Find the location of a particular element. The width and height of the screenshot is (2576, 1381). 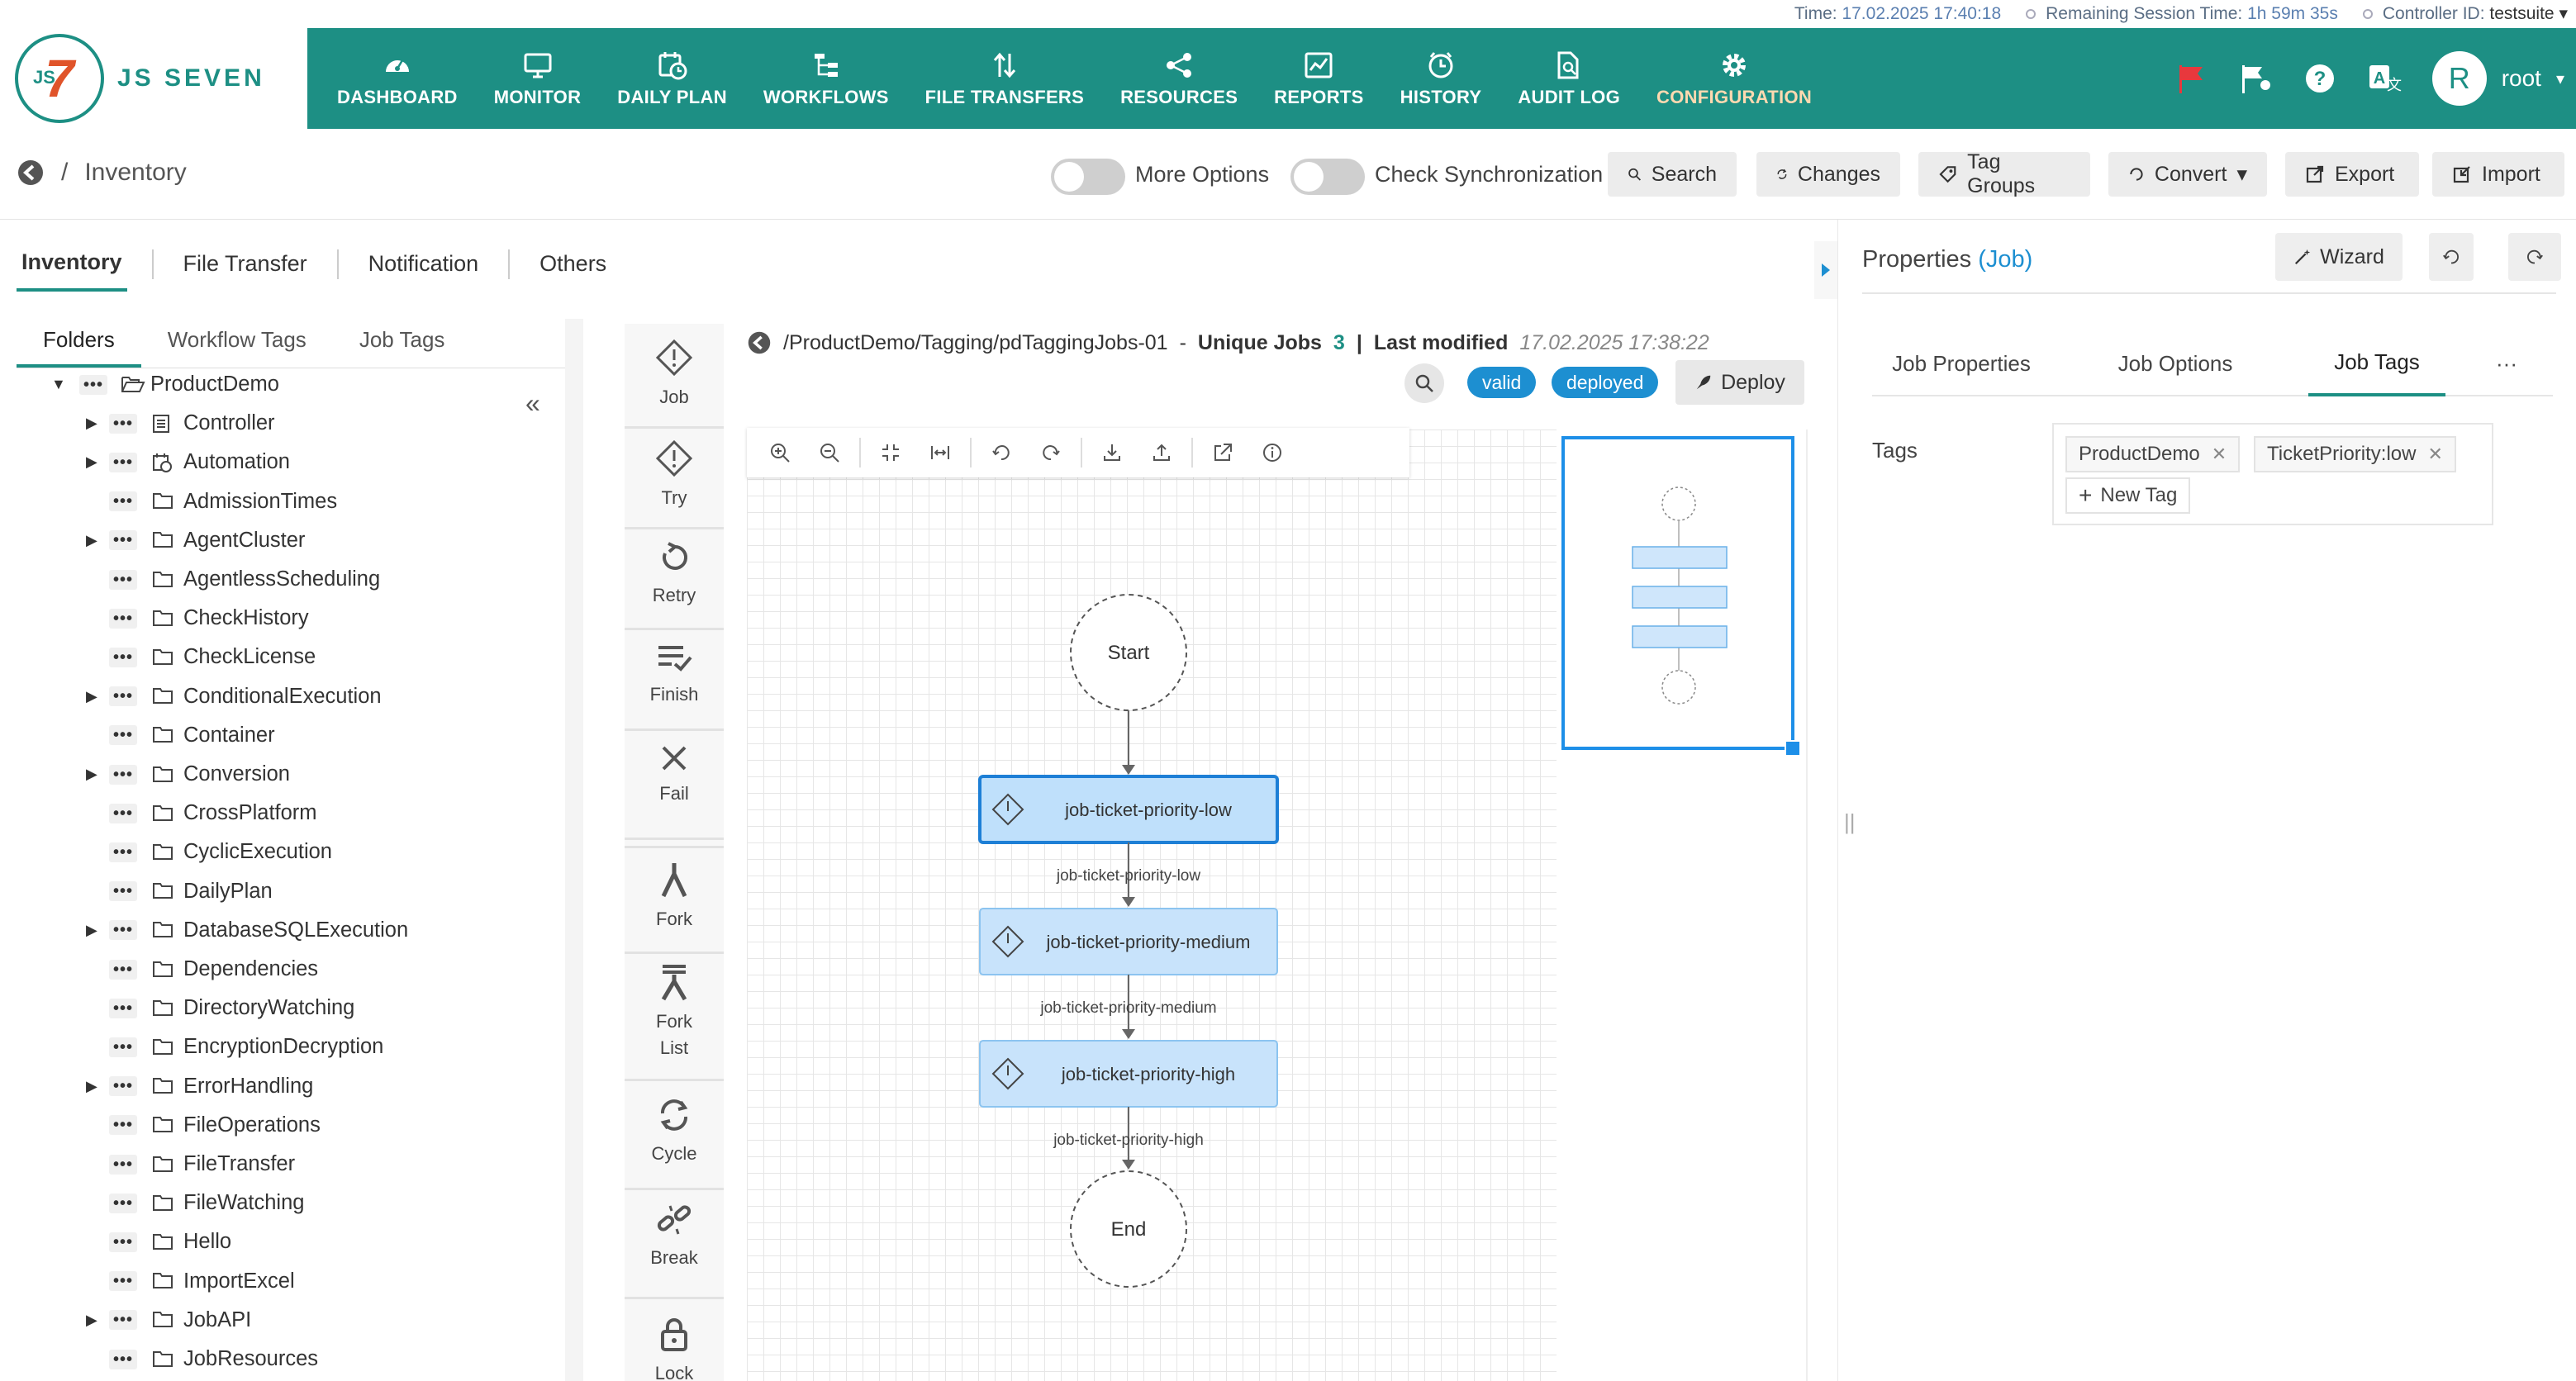

tab-job-tags: Job Tags is located at coordinates (2376, 363).